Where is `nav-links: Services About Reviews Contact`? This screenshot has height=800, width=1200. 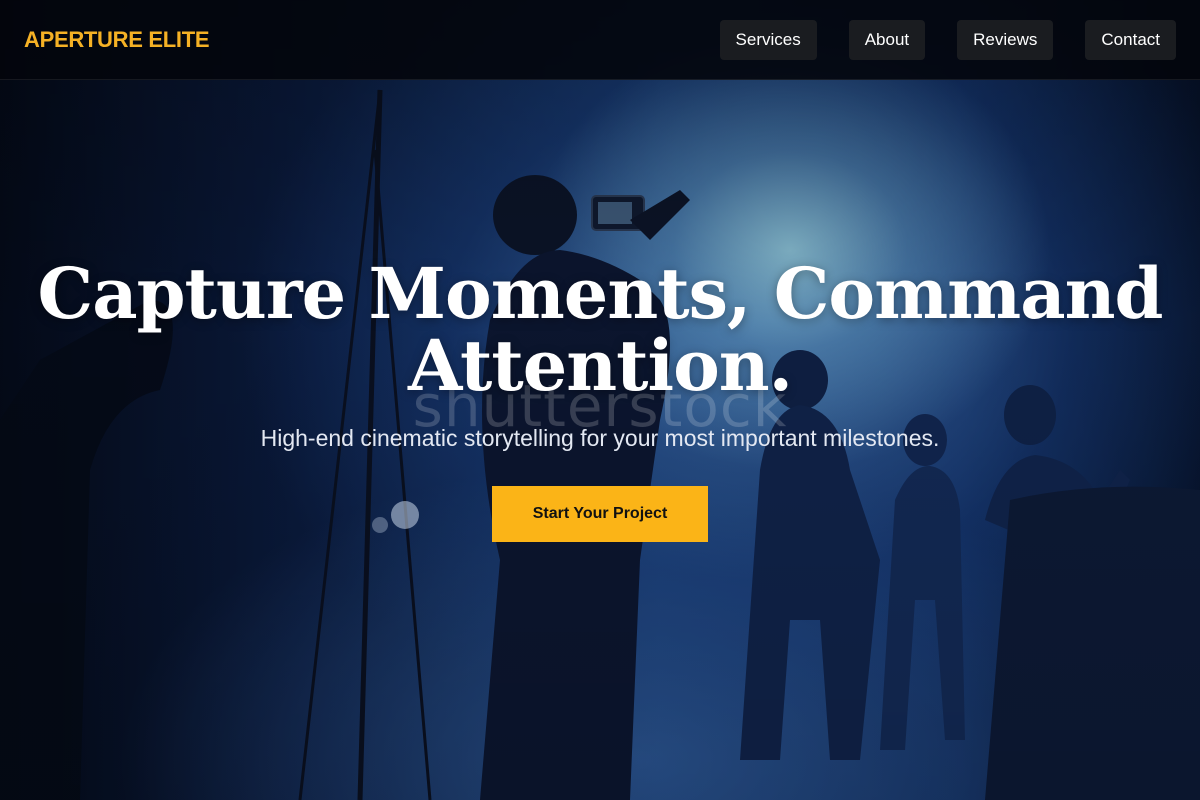
nav-links: Services About Reviews Contact is located at coordinates (947, 39).